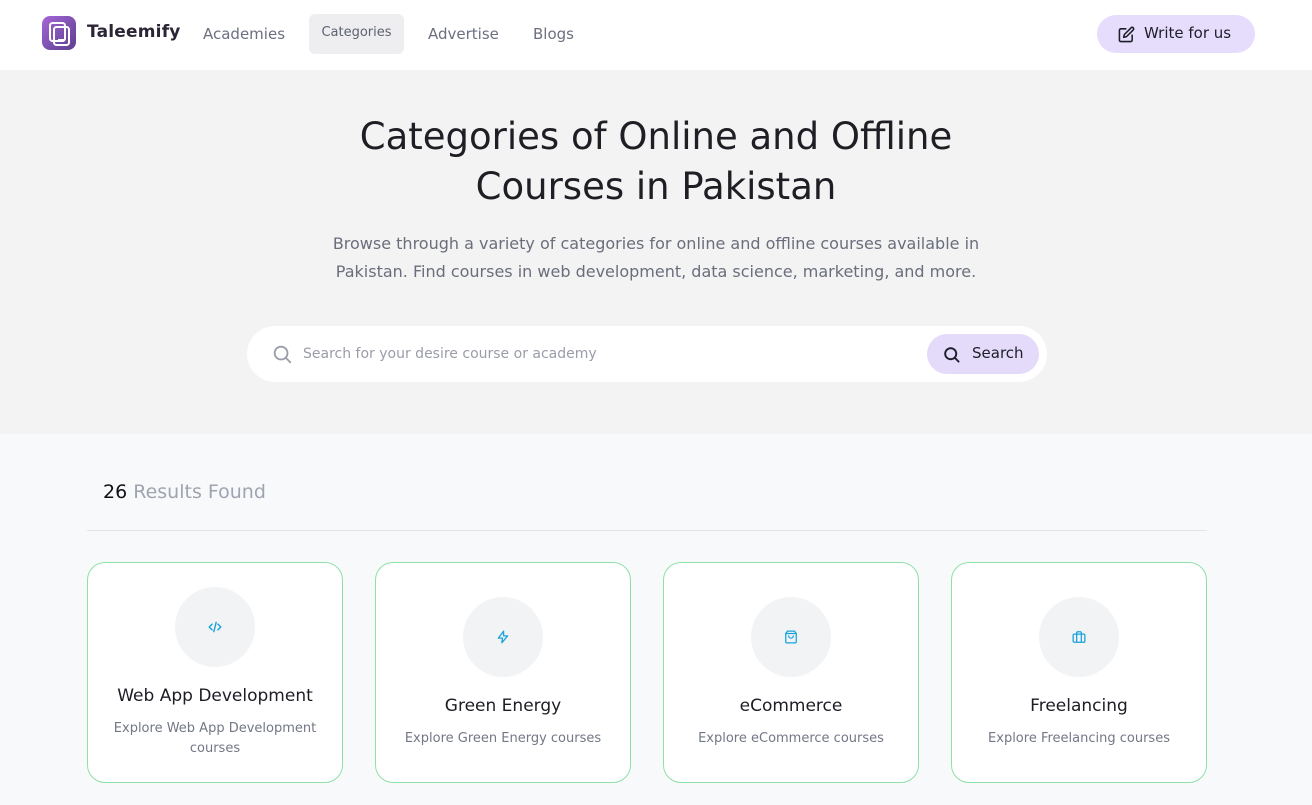 This screenshot has width=1312, height=805. I want to click on results-count: 26 Results Found, so click(184, 492).